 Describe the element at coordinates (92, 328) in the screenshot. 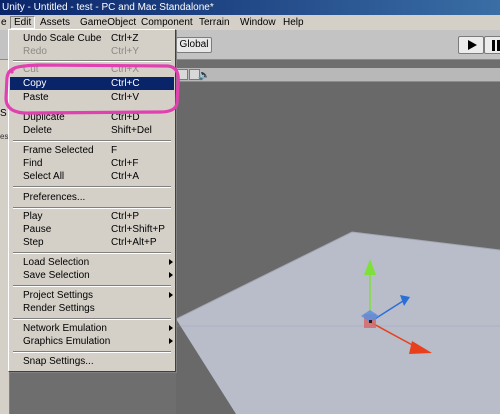

I see `menu-item-network-emulation: Network Emulation` at that location.